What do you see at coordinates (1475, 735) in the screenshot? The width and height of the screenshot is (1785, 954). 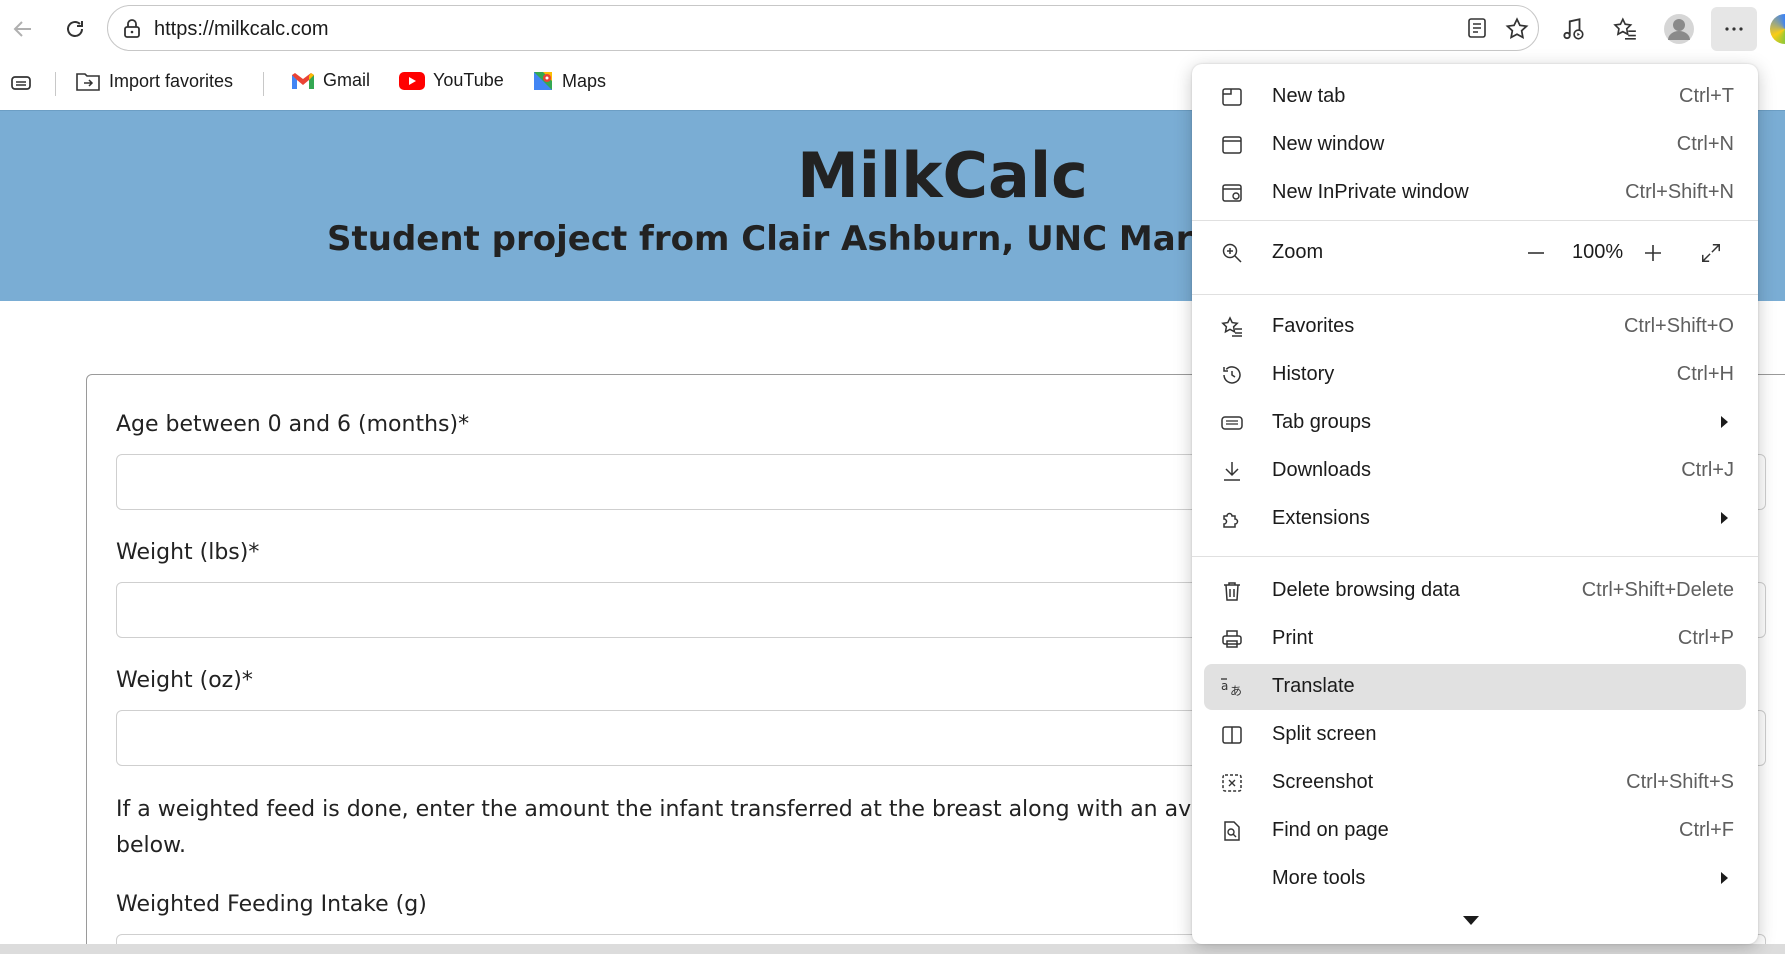 I see `menu-item-split-screen: Split screen` at bounding box center [1475, 735].